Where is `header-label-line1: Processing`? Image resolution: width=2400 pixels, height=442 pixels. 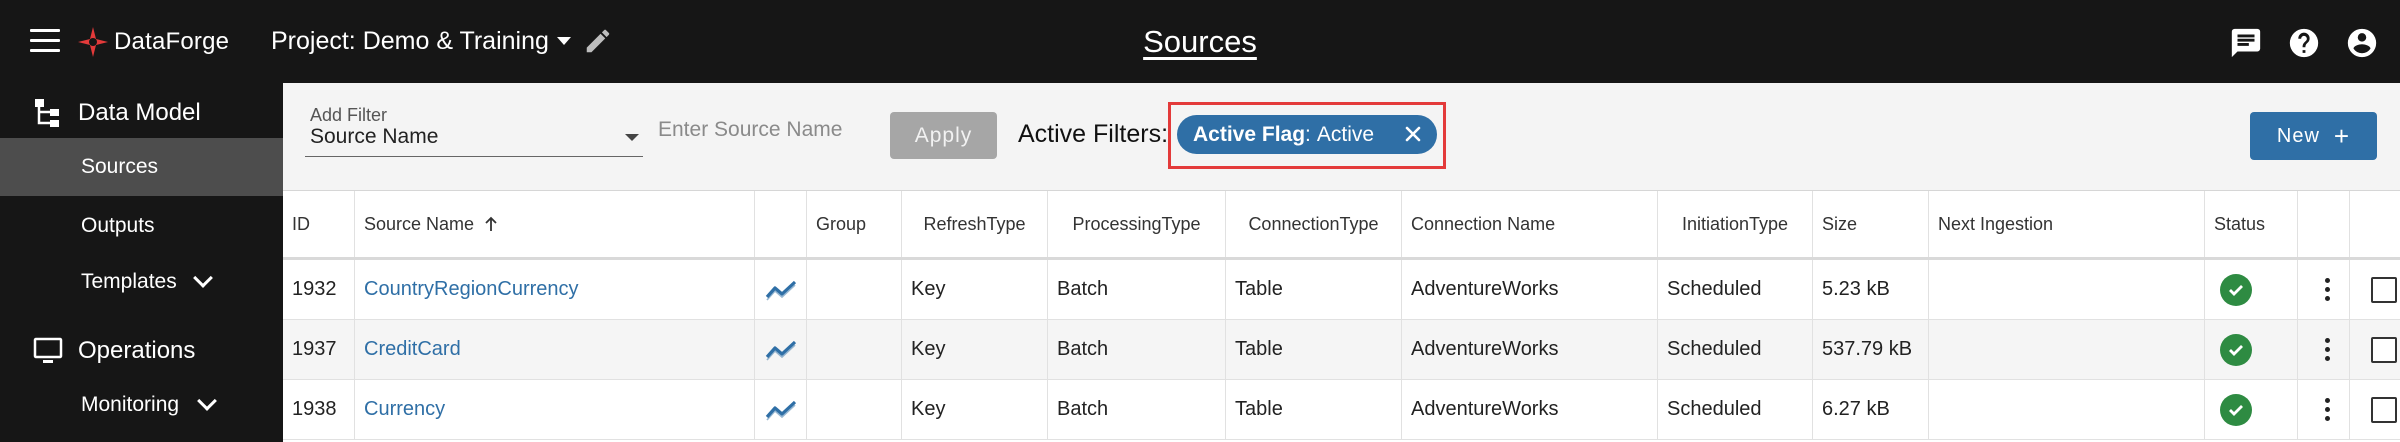 header-label-line1: Processing is located at coordinates (1117, 223).